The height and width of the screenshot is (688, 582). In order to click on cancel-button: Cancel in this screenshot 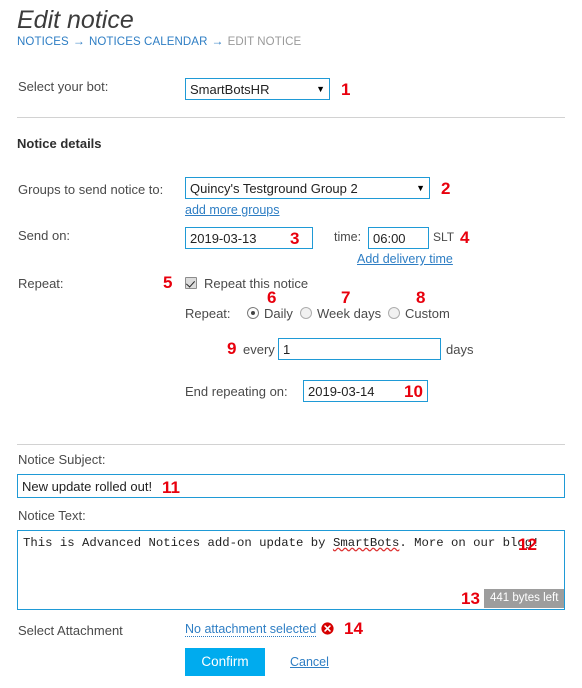, I will do `click(309, 662)`.